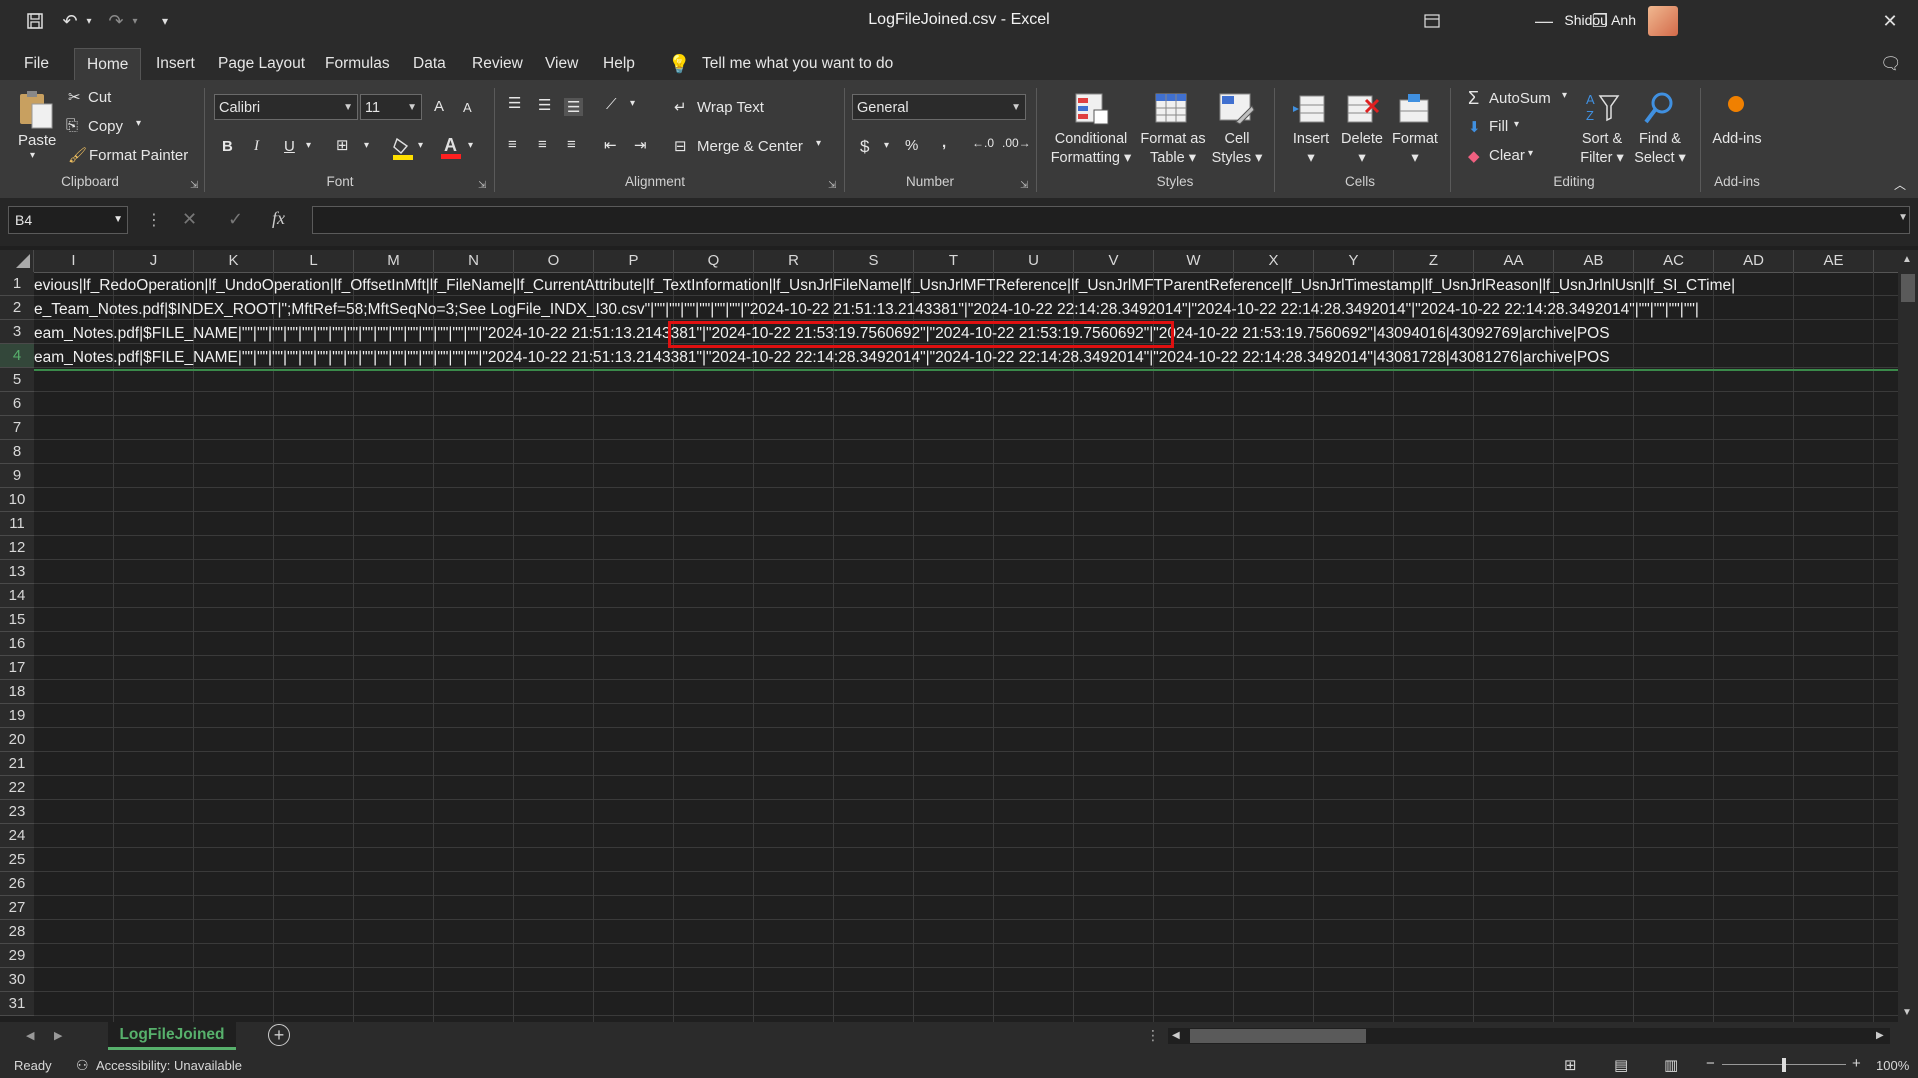  Describe the element at coordinates (640, 145) in the screenshot. I see `increase-indent-icon: ⇥` at that location.